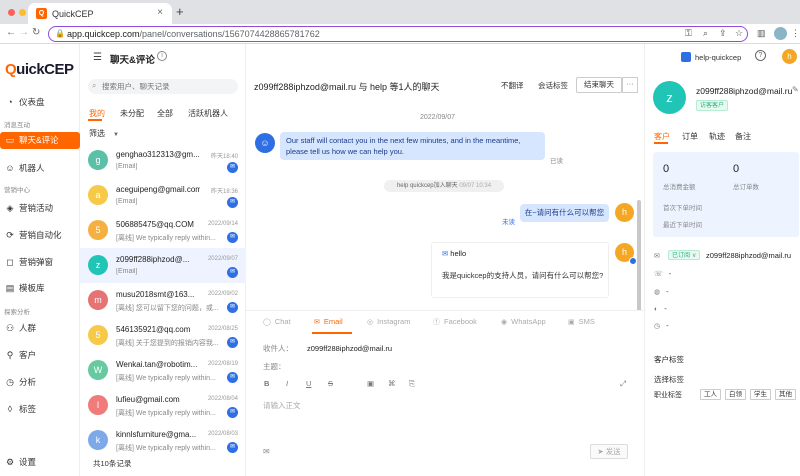  I want to click on reload-icon: ↻, so click(36, 32).